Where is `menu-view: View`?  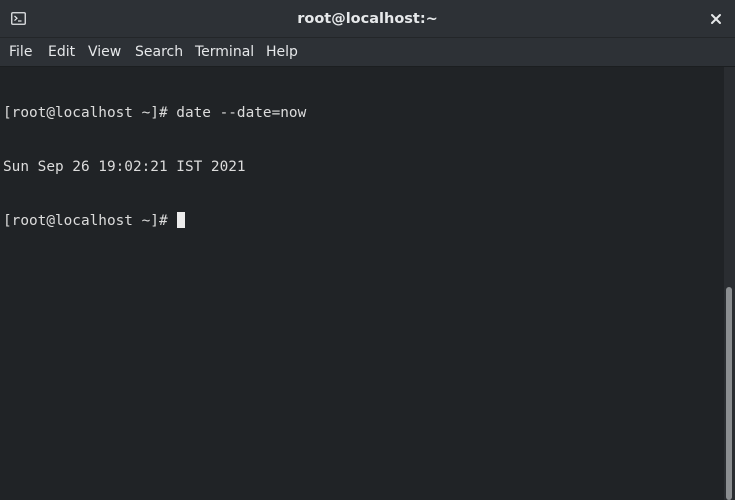
menu-view: View is located at coordinates (104, 52).